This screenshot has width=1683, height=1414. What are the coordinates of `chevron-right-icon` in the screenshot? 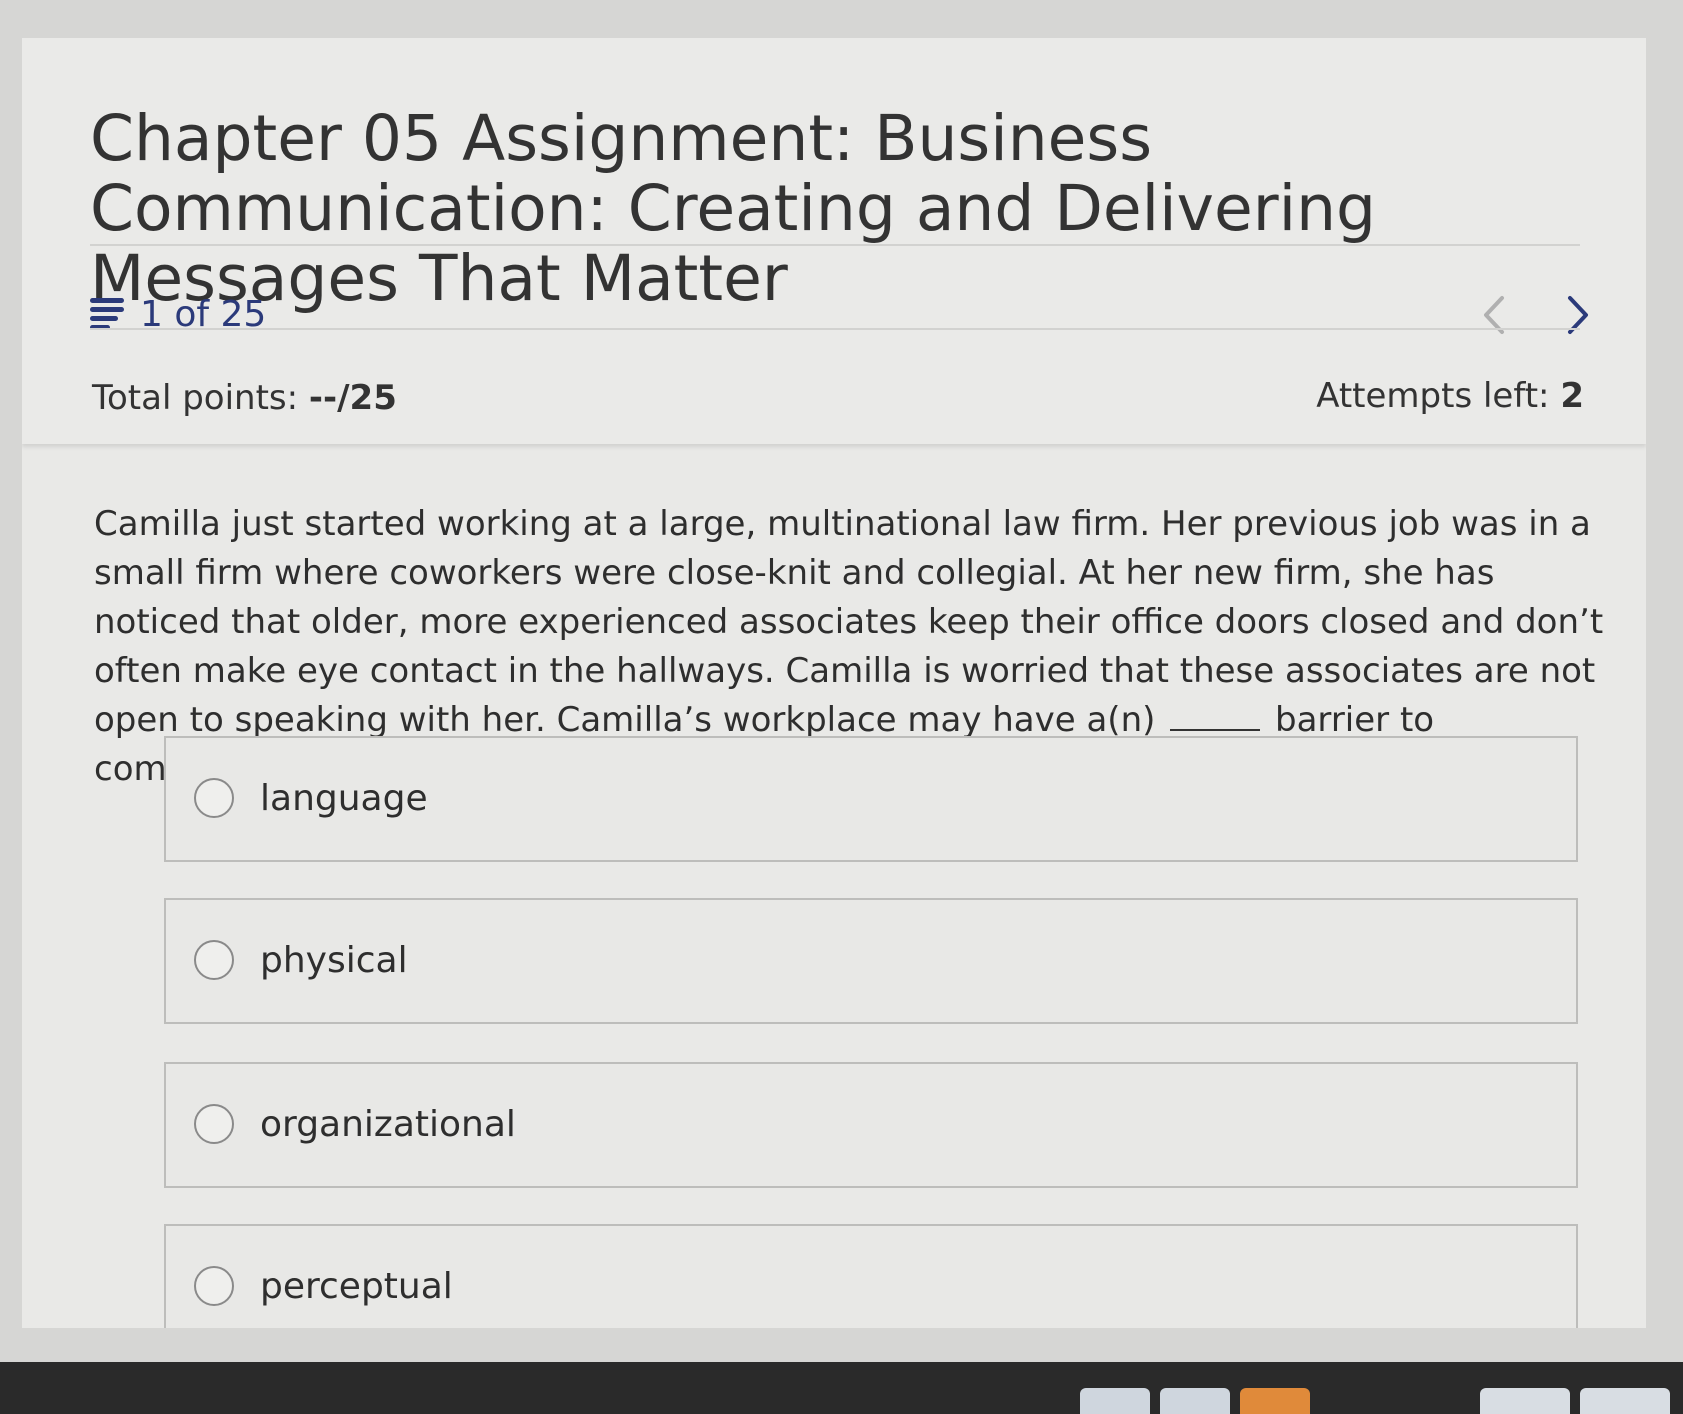 It's located at (1578, 315).